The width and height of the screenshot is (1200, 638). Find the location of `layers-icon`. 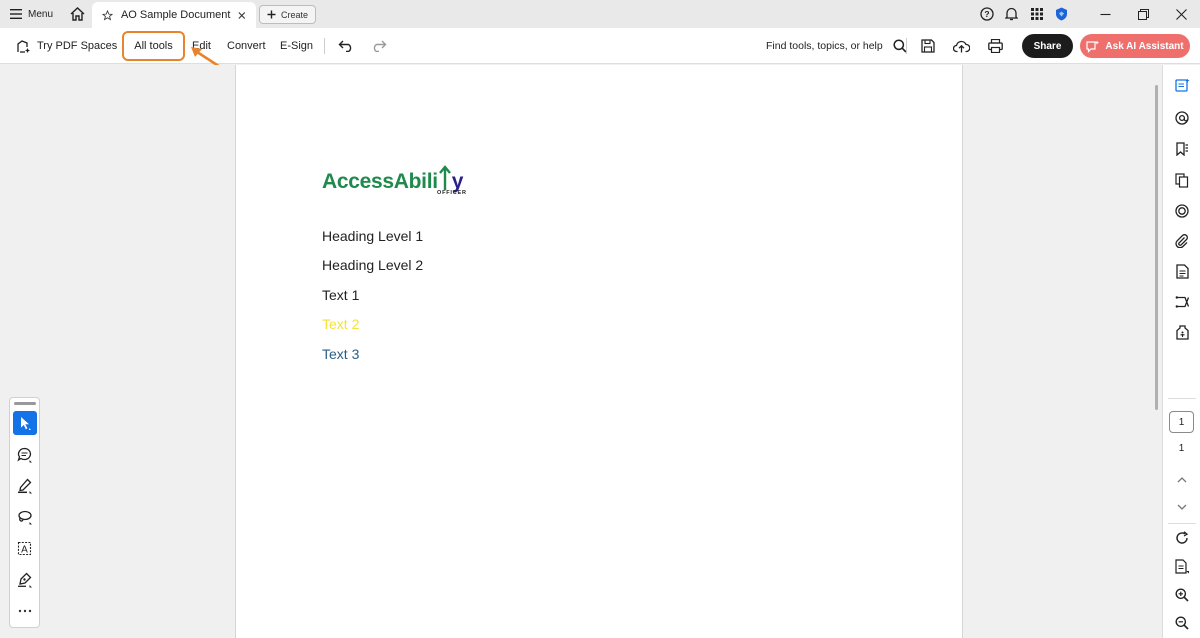

layers-icon is located at coordinates (1182, 211).